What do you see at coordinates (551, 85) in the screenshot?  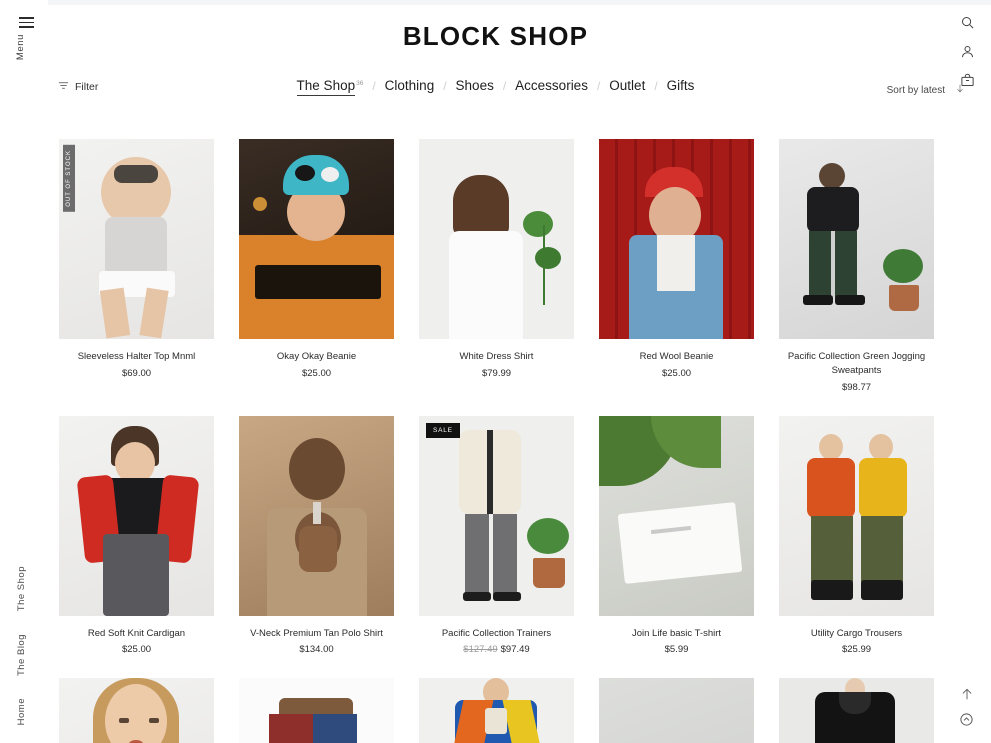 I see `nav-item-accessories: Accessories` at bounding box center [551, 85].